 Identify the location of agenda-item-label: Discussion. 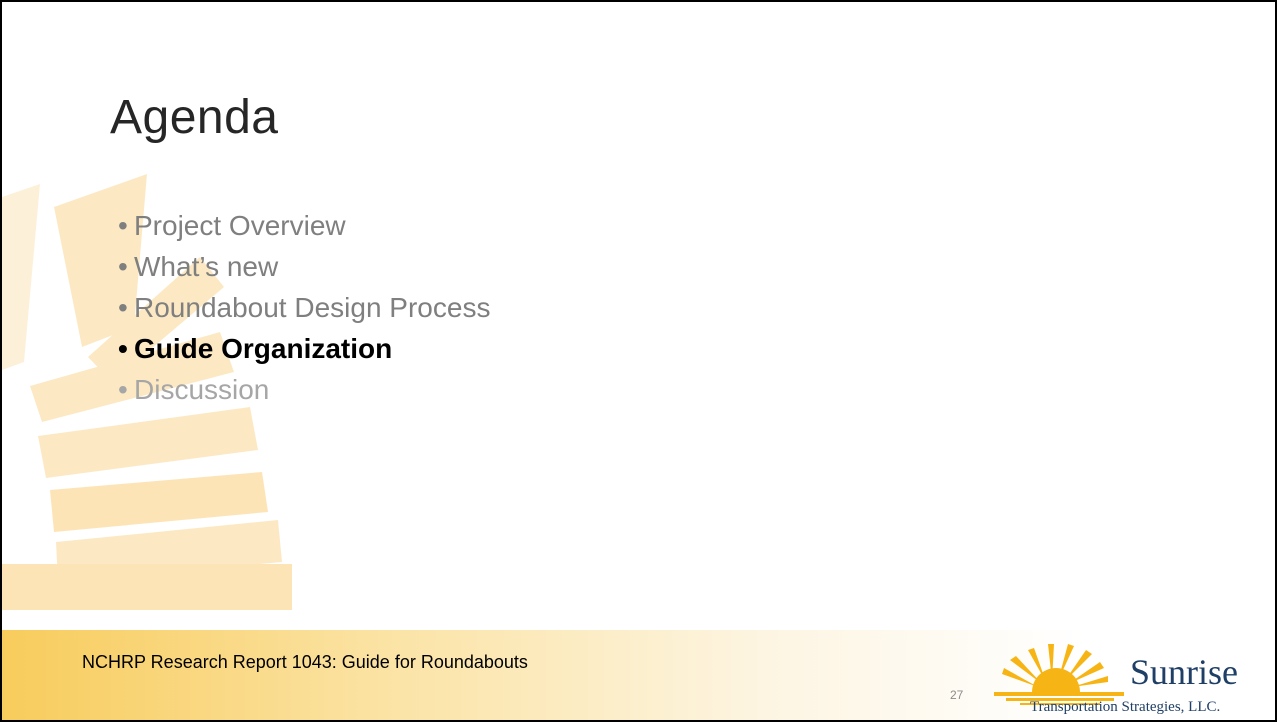
(202, 389).